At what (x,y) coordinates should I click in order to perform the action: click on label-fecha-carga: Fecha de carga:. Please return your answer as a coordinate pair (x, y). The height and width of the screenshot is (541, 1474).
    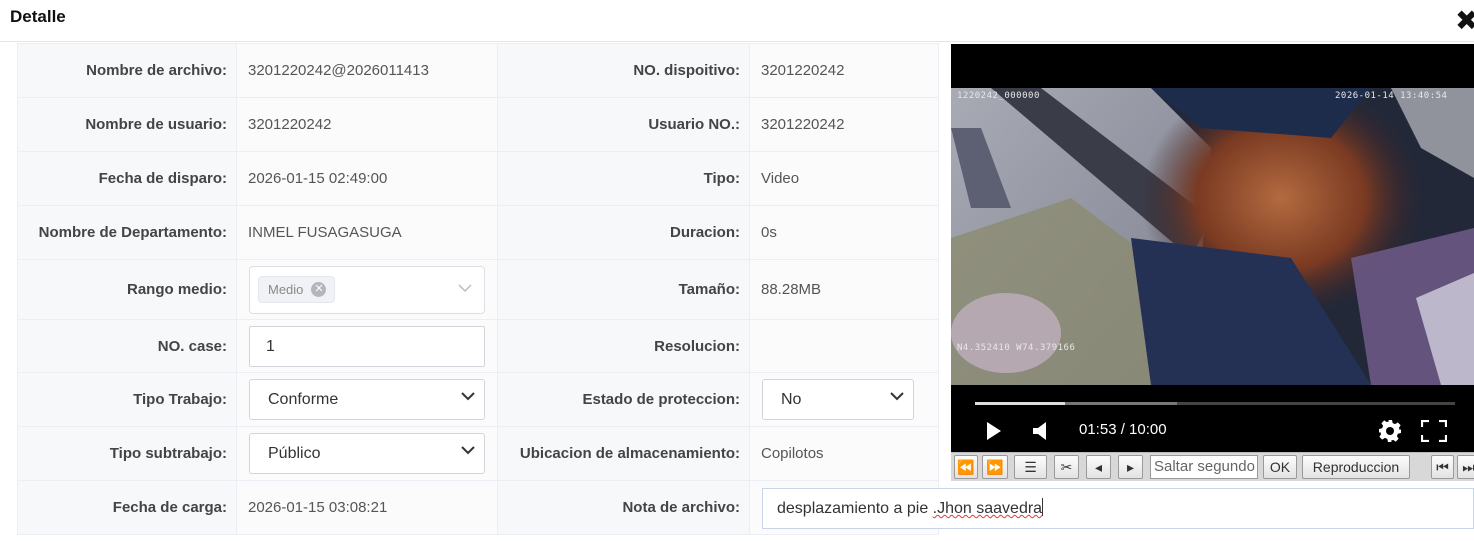
    Looking at the image, I should click on (127, 507).